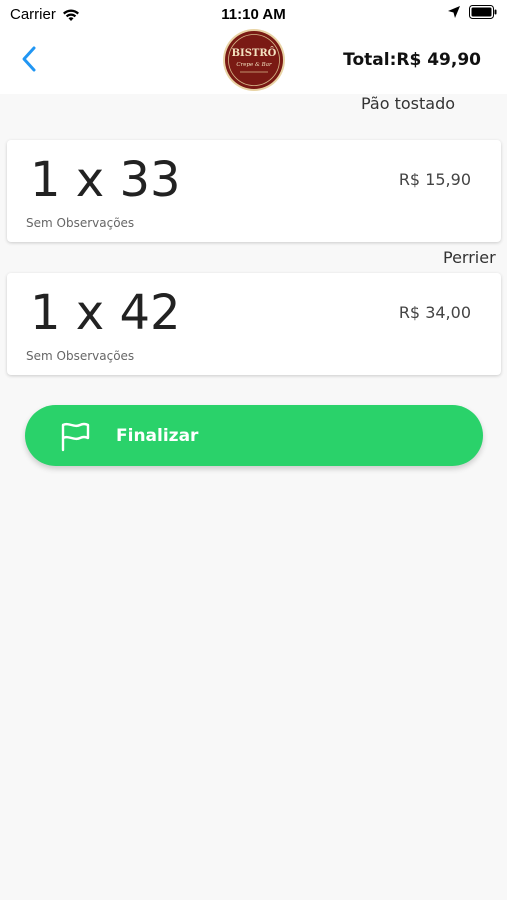 Image resolution: width=507 pixels, height=900 pixels. Describe the element at coordinates (434, 312) in the screenshot. I see `item-price: R$ 34,00` at that location.